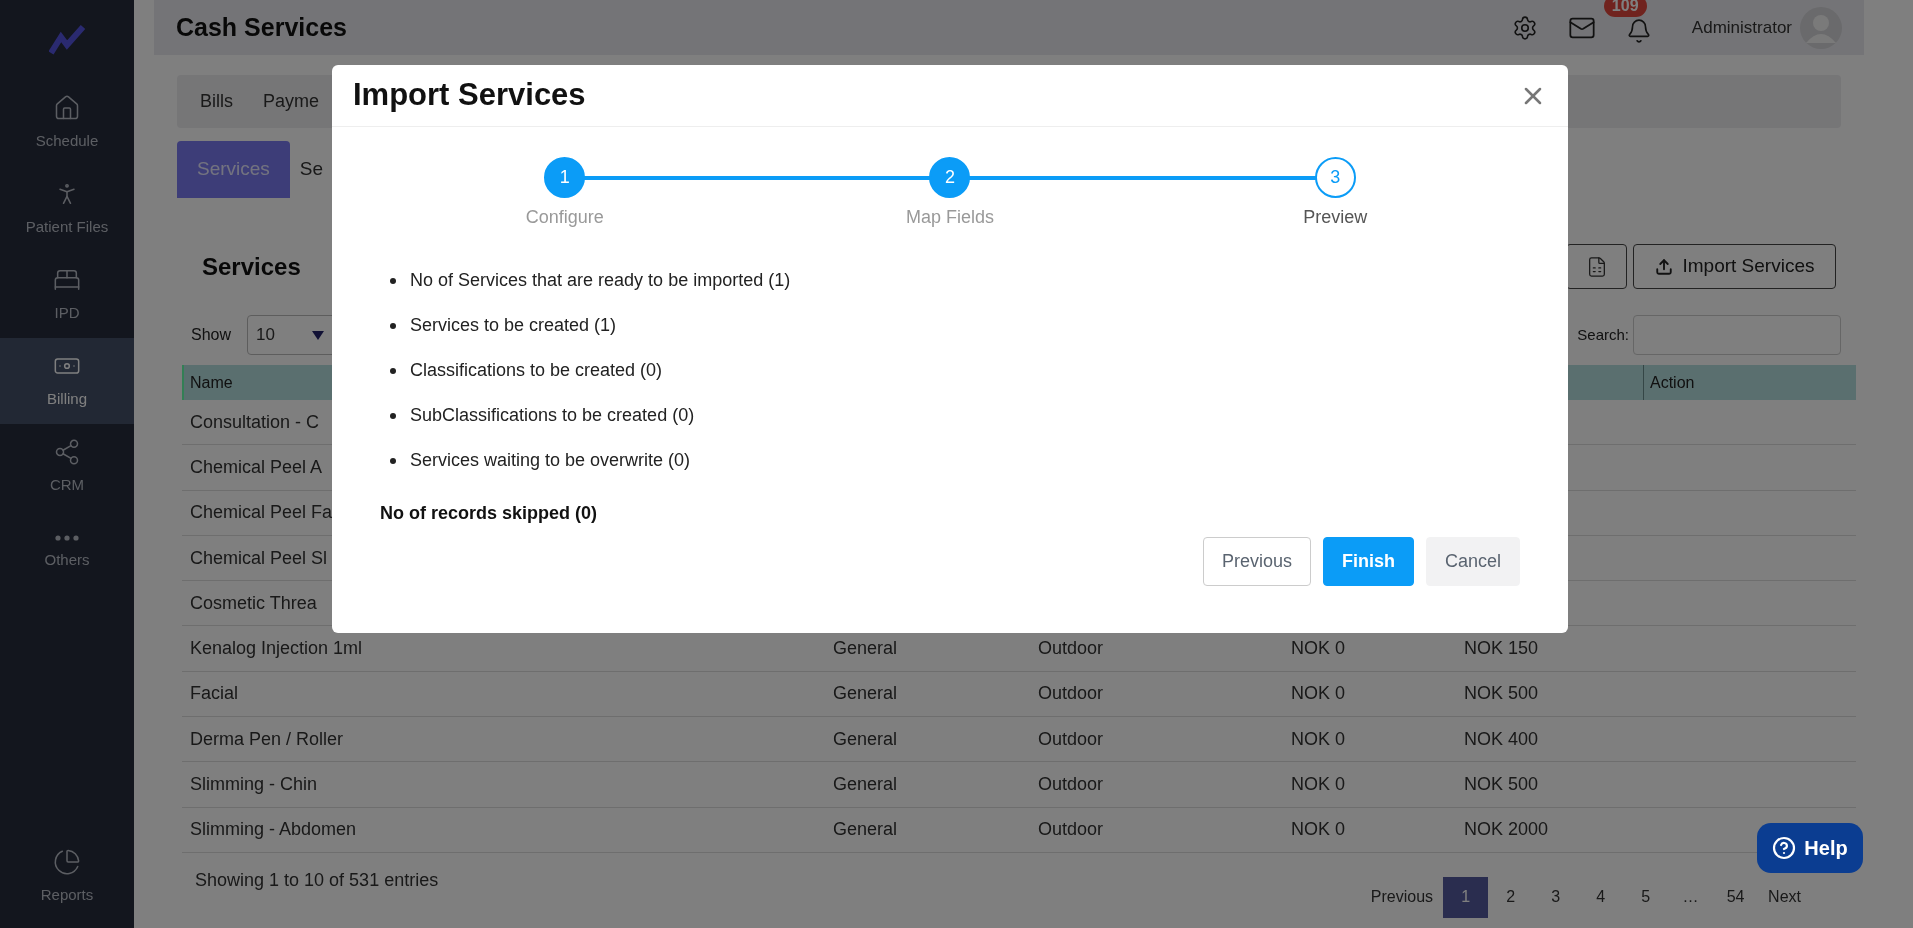  Describe the element at coordinates (255, 421) in the screenshot. I see `table-cell: Consultation - C` at that location.